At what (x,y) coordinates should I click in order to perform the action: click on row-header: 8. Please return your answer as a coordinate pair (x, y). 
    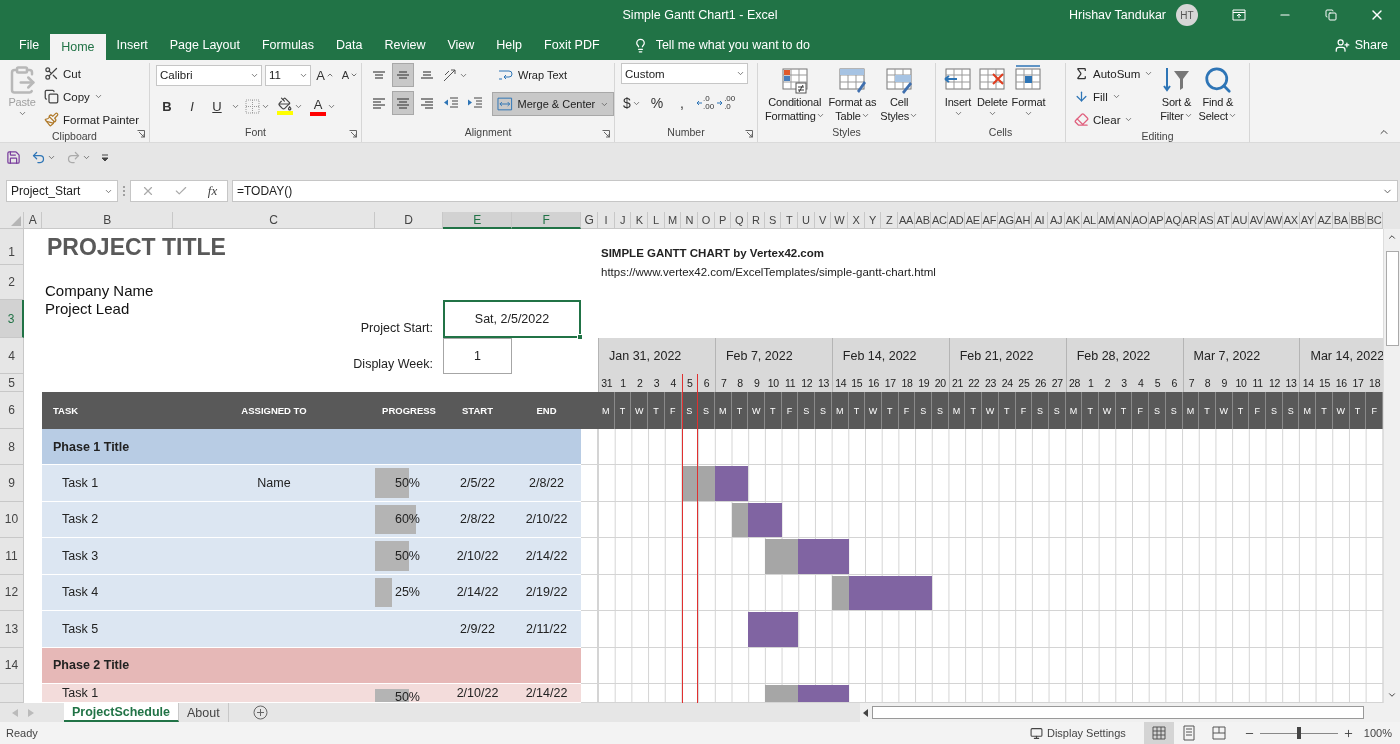
    Looking at the image, I should click on (12, 447).